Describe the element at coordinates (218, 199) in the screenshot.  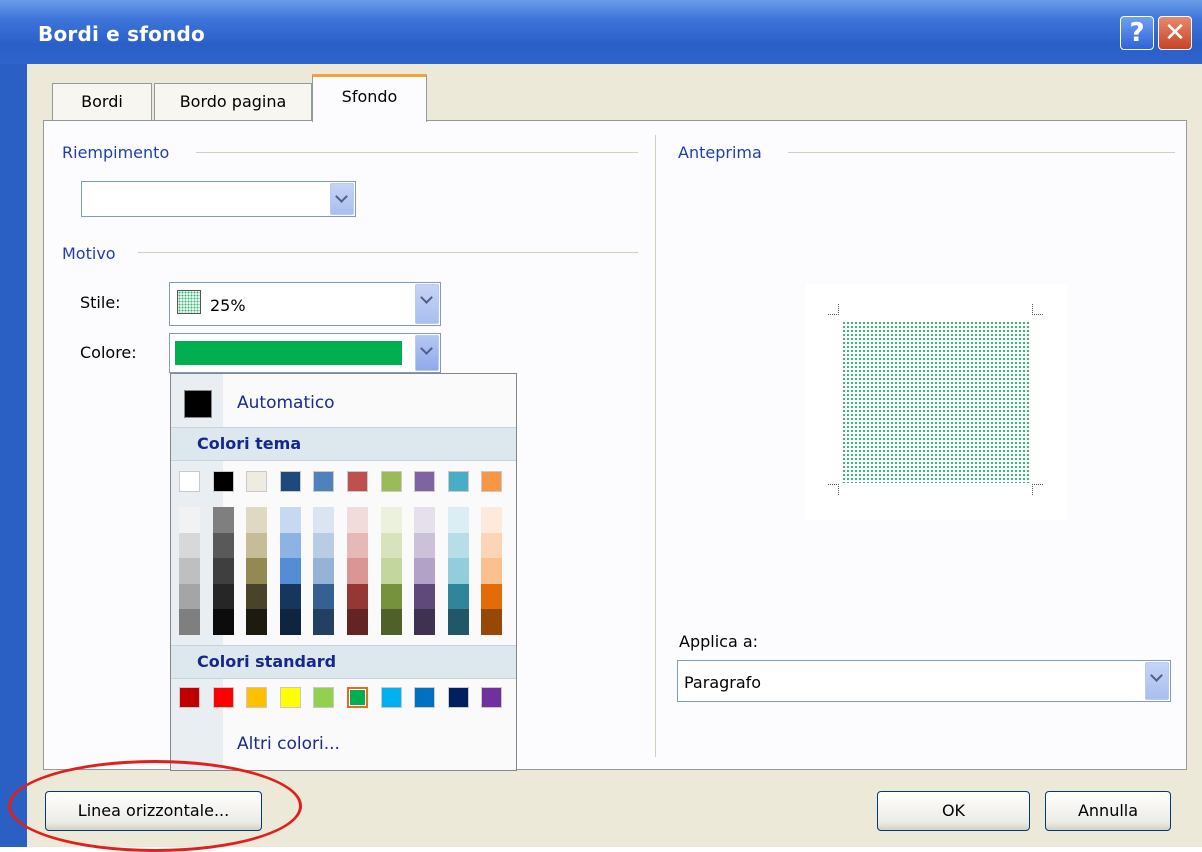
I see `fill-color-dropdown` at that location.